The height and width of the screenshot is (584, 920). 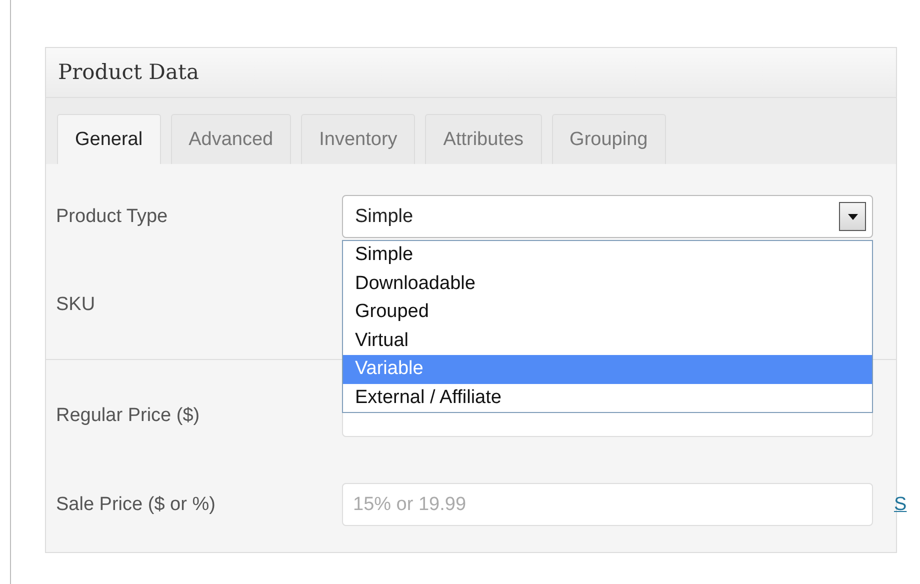 I want to click on tab: General, so click(x=109, y=139).